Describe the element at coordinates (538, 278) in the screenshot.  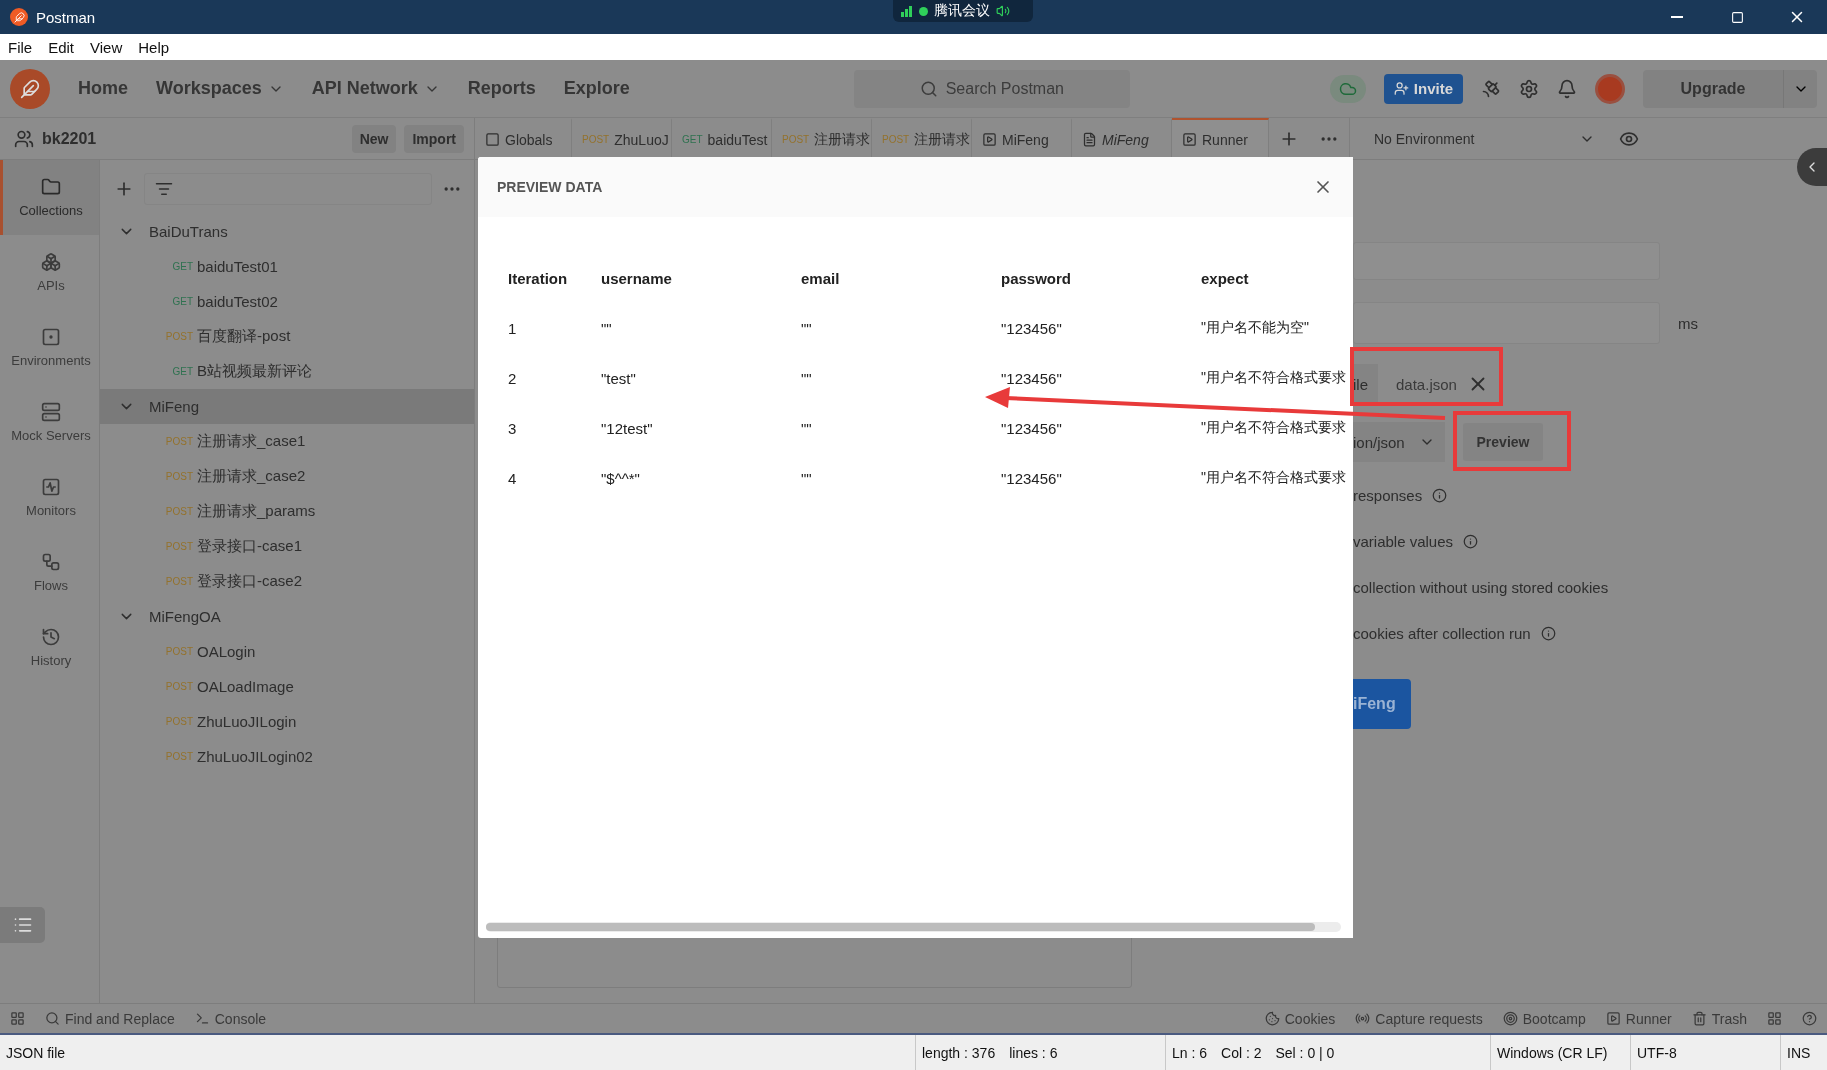
I see `column-header: Iteration` at that location.